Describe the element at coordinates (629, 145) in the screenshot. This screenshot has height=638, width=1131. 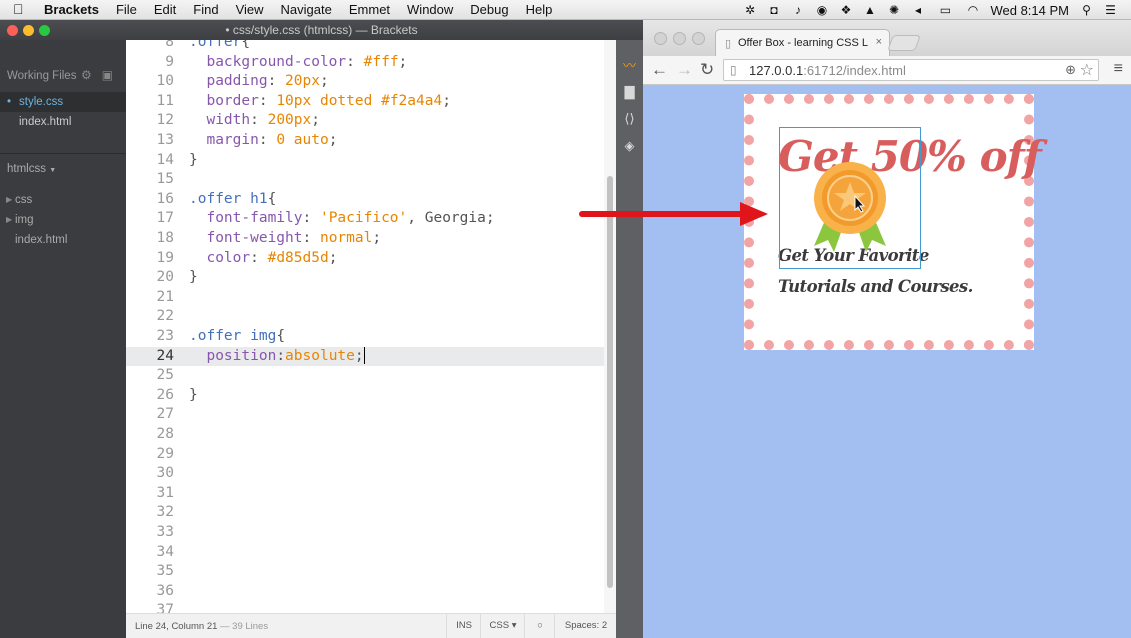
I see `layers-icon: ◈` at that location.